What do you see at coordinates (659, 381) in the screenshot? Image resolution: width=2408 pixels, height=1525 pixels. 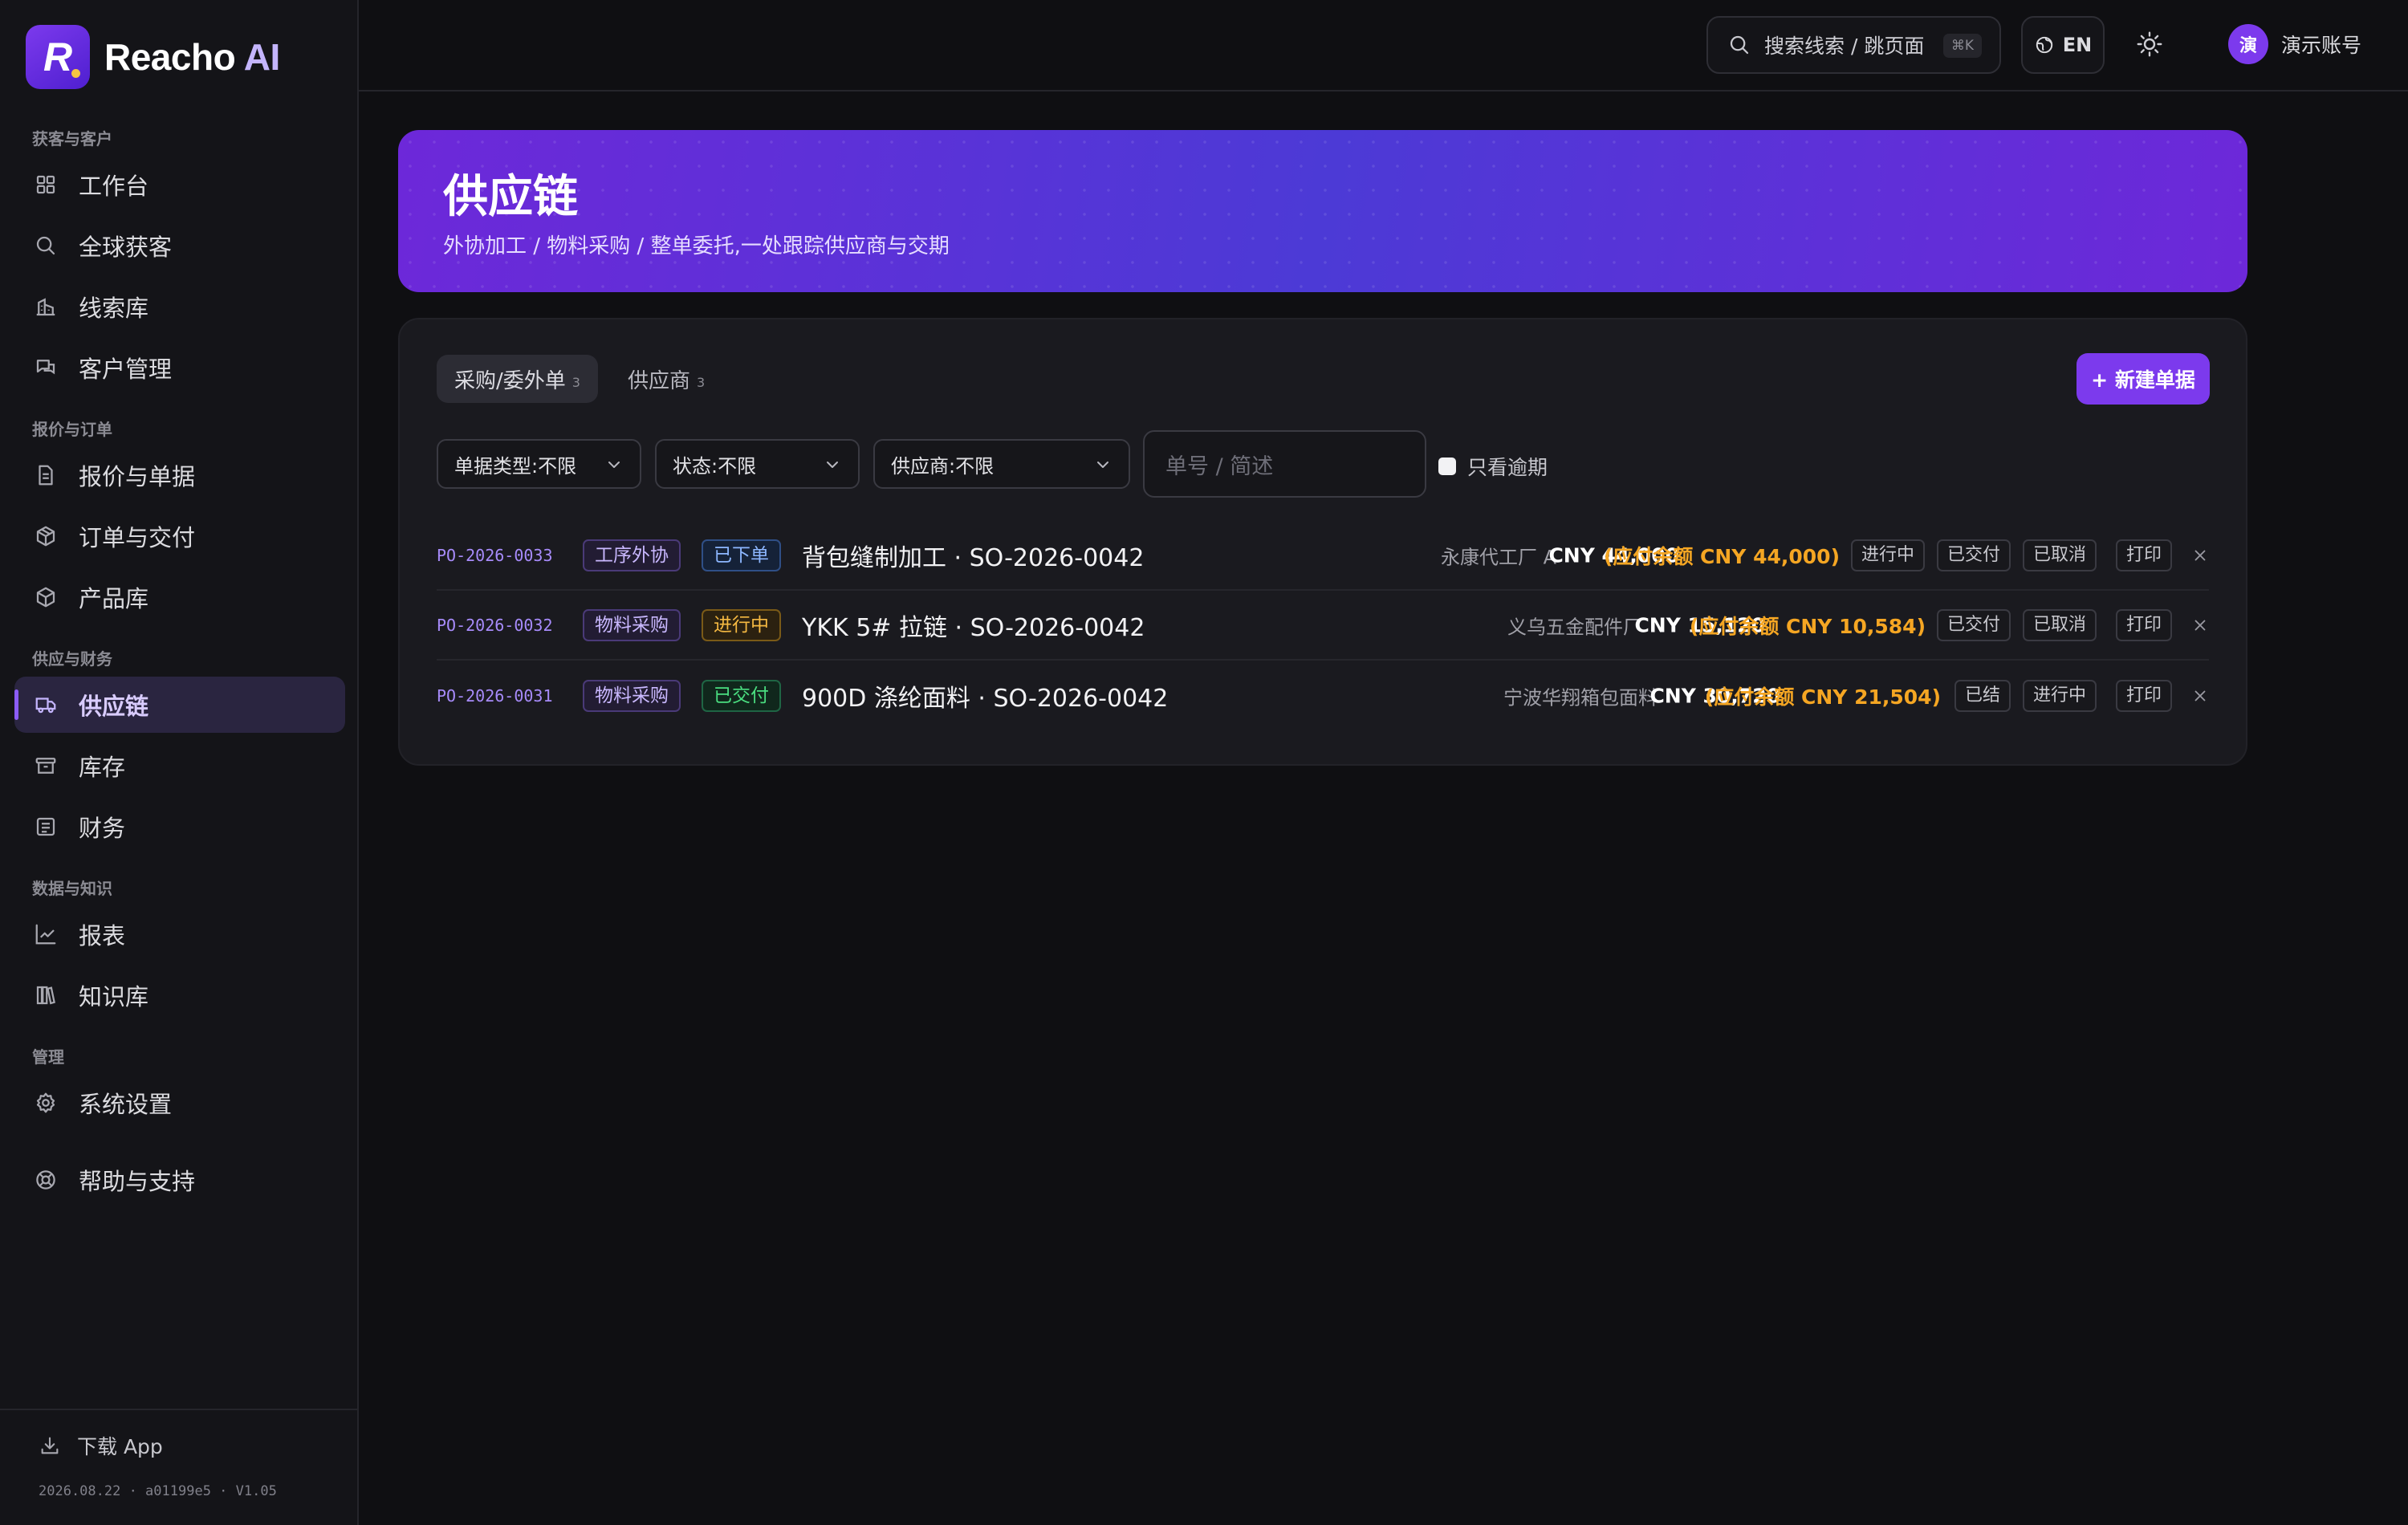 I see `tab-label: 供应商` at bounding box center [659, 381].